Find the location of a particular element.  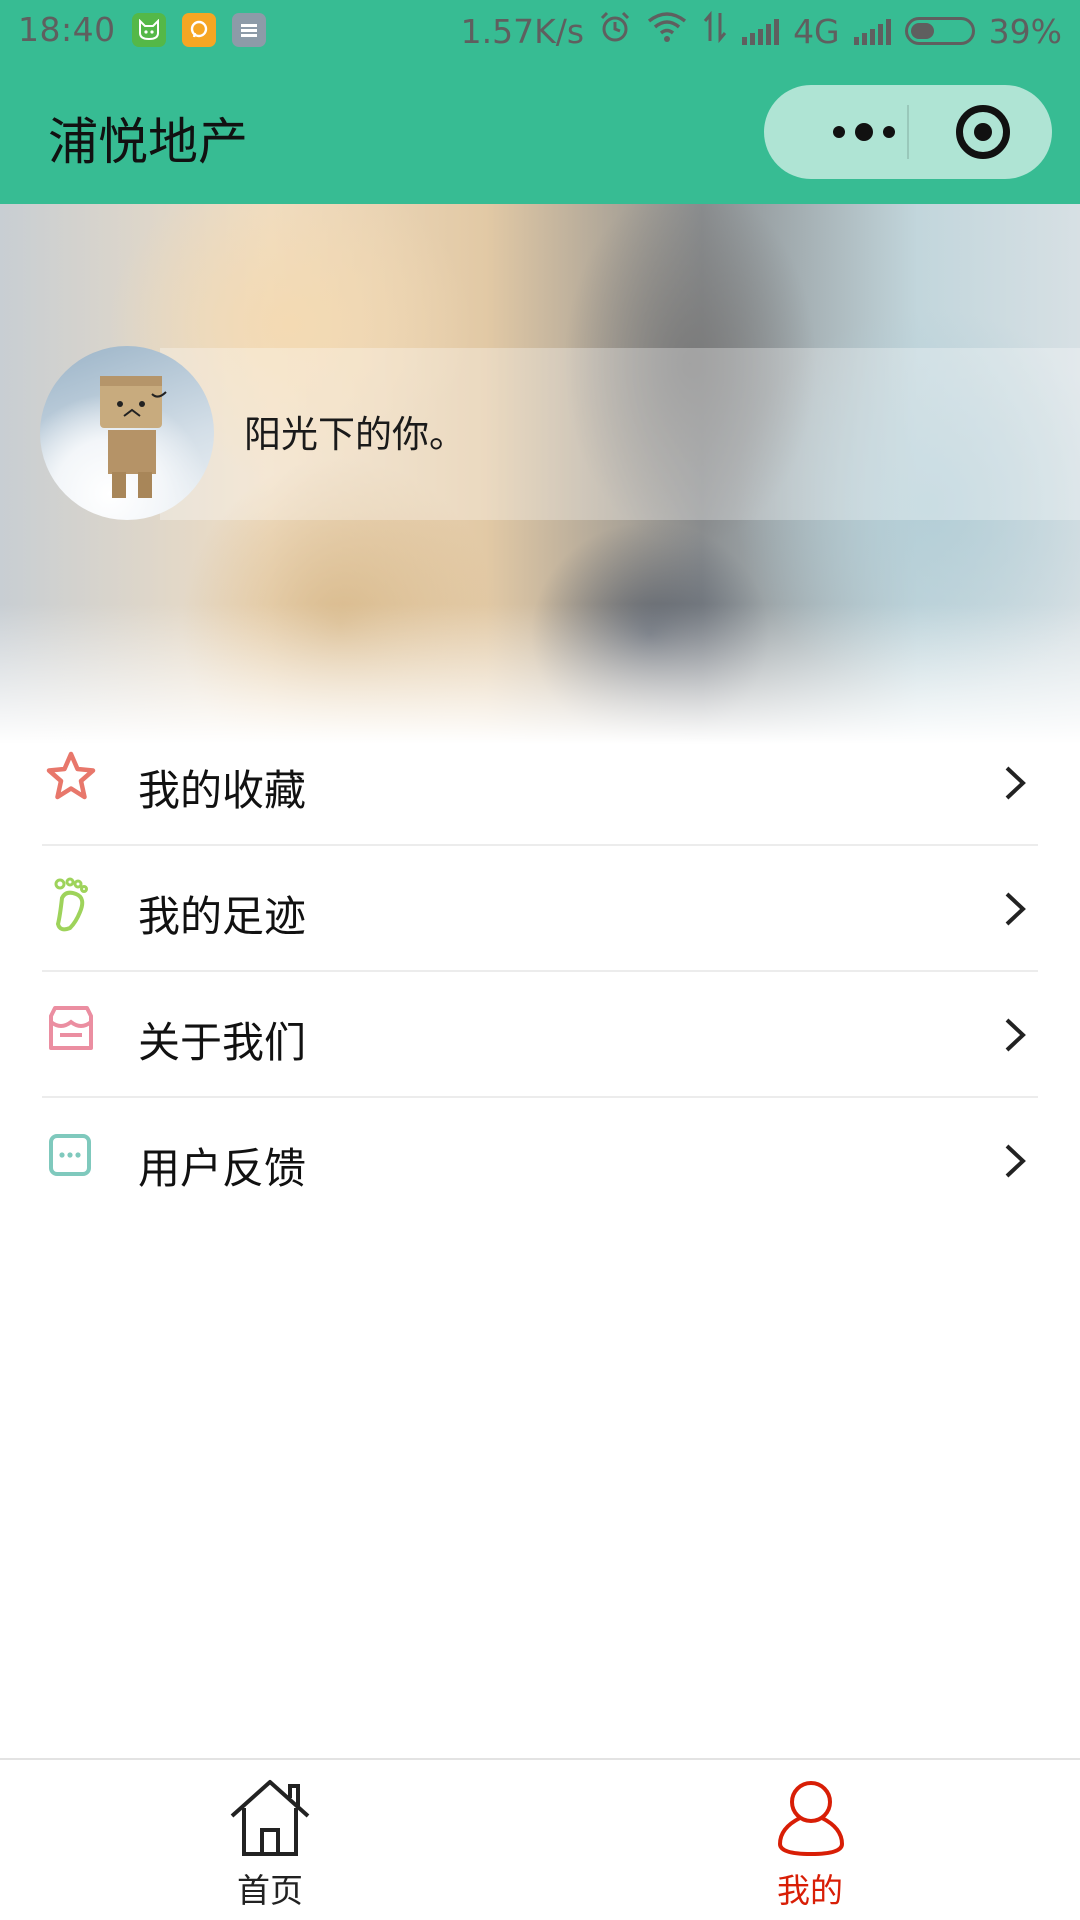

list-app-icon is located at coordinates (248, 29).